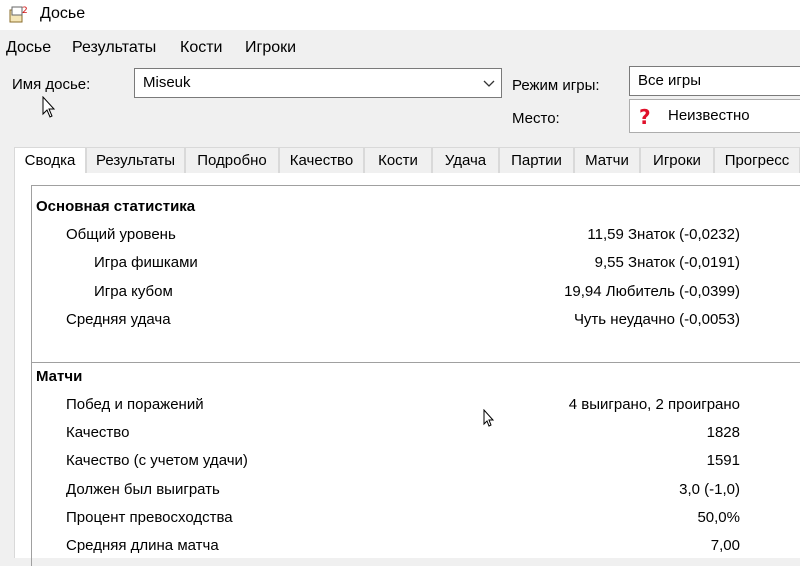 The width and height of the screenshot is (800, 566). I want to click on row-value-cube-play: 19,94 Любитель (-0,0399), so click(652, 291).